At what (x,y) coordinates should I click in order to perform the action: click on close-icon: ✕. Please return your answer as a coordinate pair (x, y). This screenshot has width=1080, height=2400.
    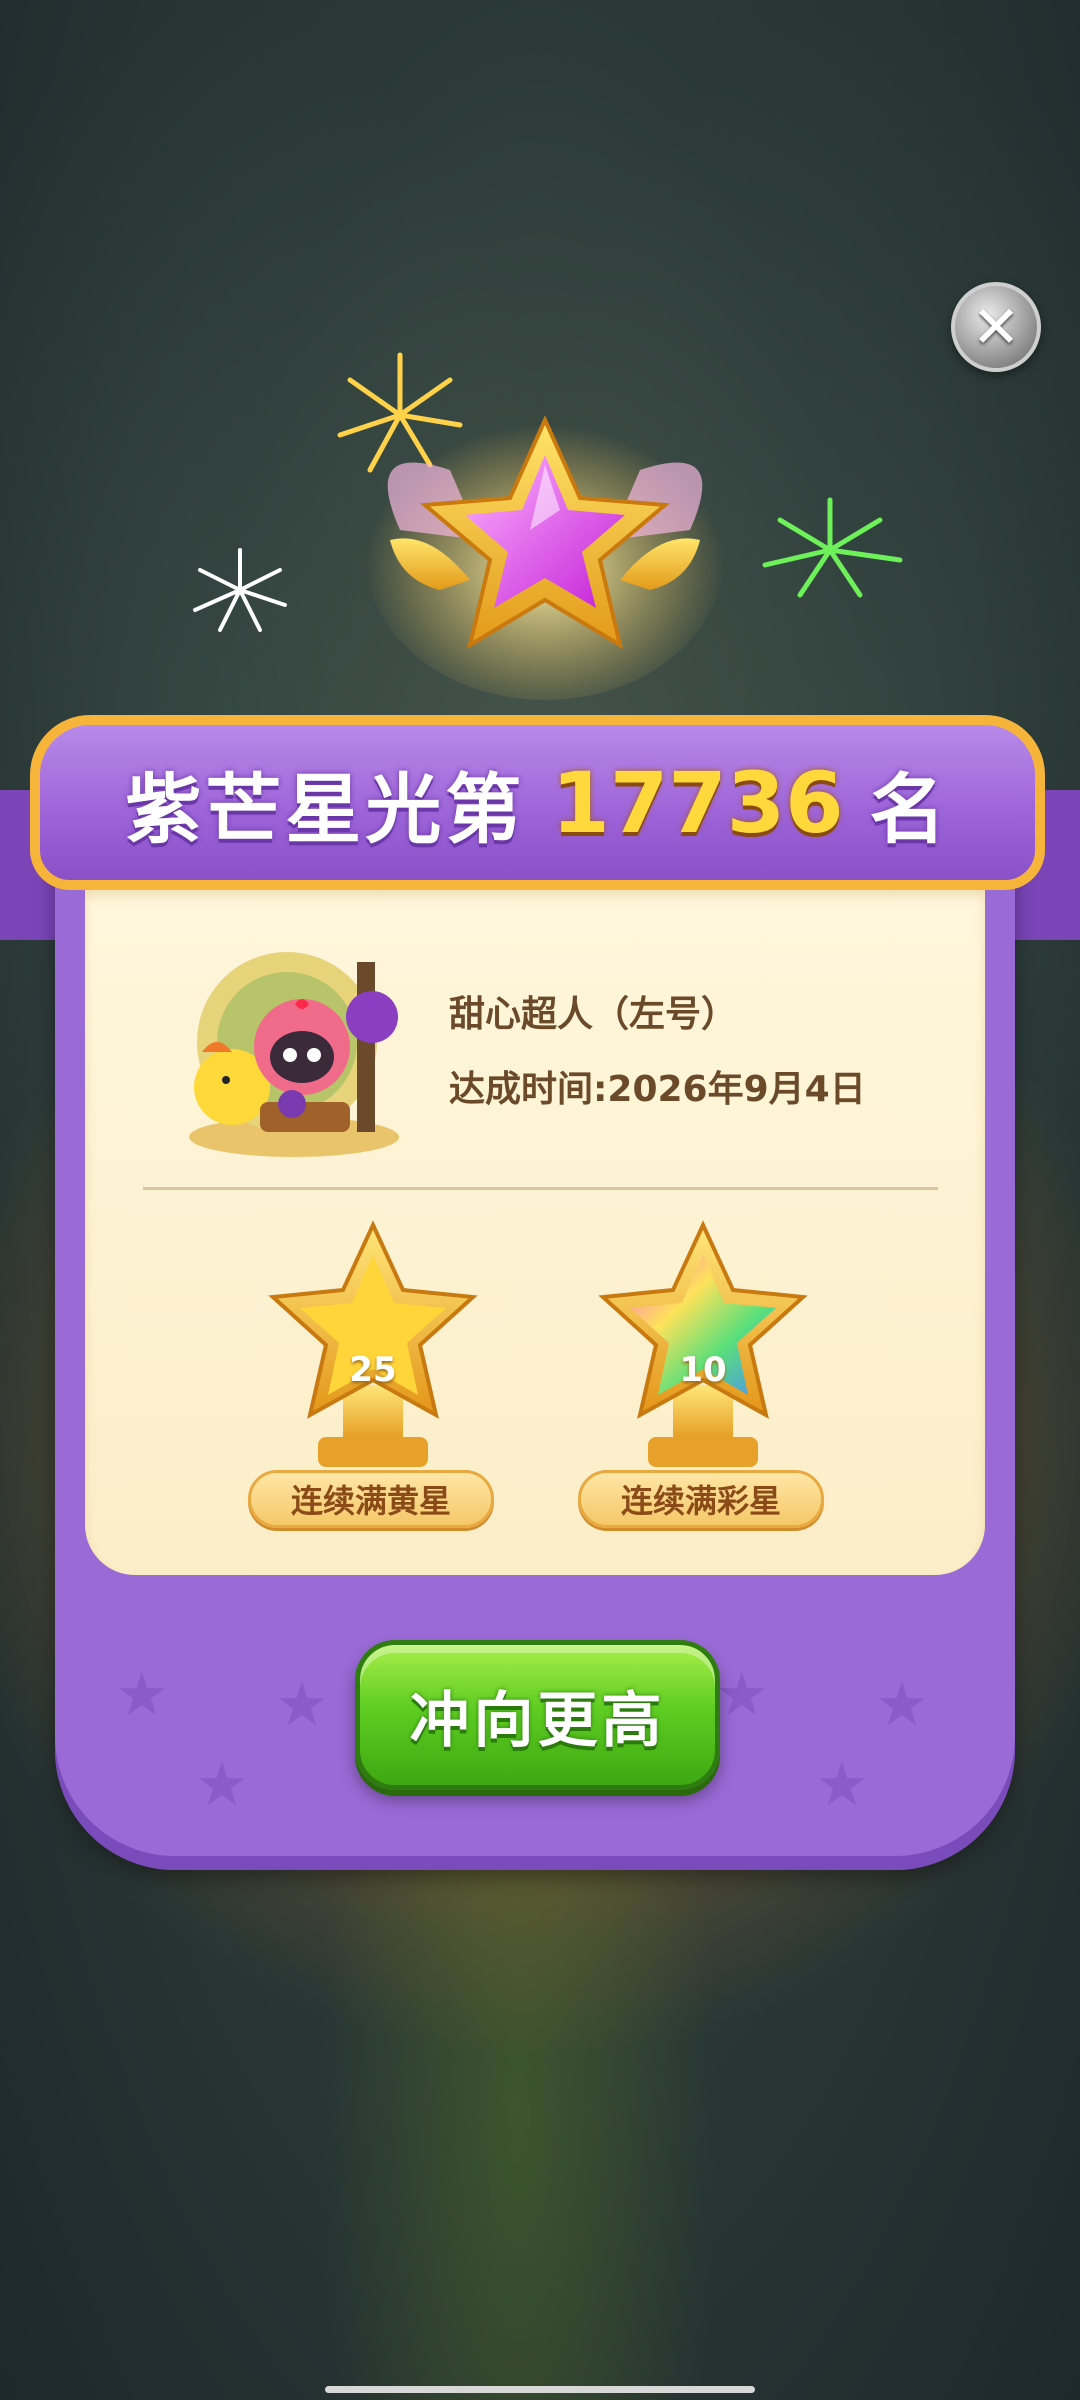
    Looking at the image, I should click on (996, 327).